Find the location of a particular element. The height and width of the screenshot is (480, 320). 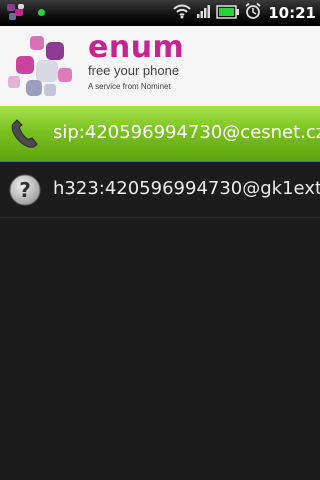

status-time: 10:21 is located at coordinates (292, 13).